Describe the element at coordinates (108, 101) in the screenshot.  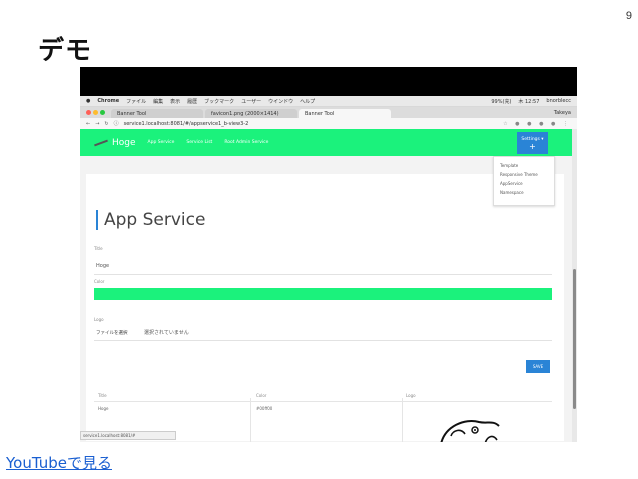
I see `menubar-app-name: Chrome` at that location.